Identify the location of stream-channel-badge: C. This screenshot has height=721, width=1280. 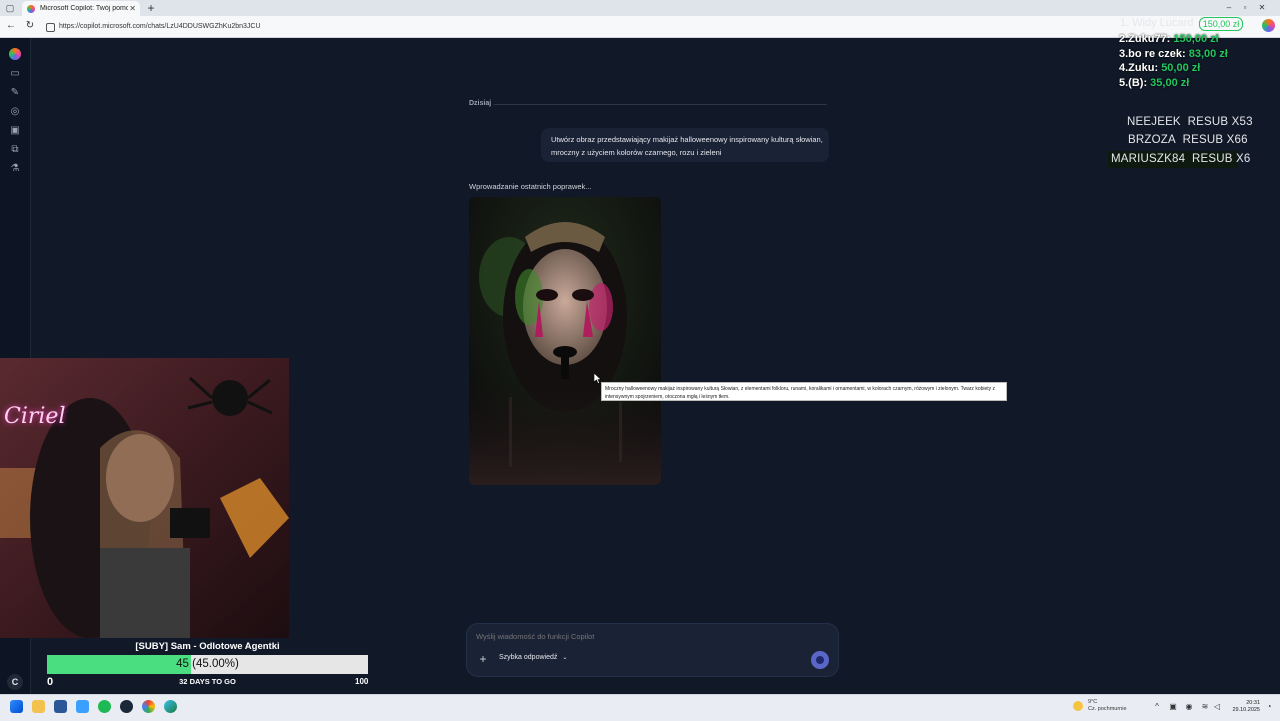
(15, 682).